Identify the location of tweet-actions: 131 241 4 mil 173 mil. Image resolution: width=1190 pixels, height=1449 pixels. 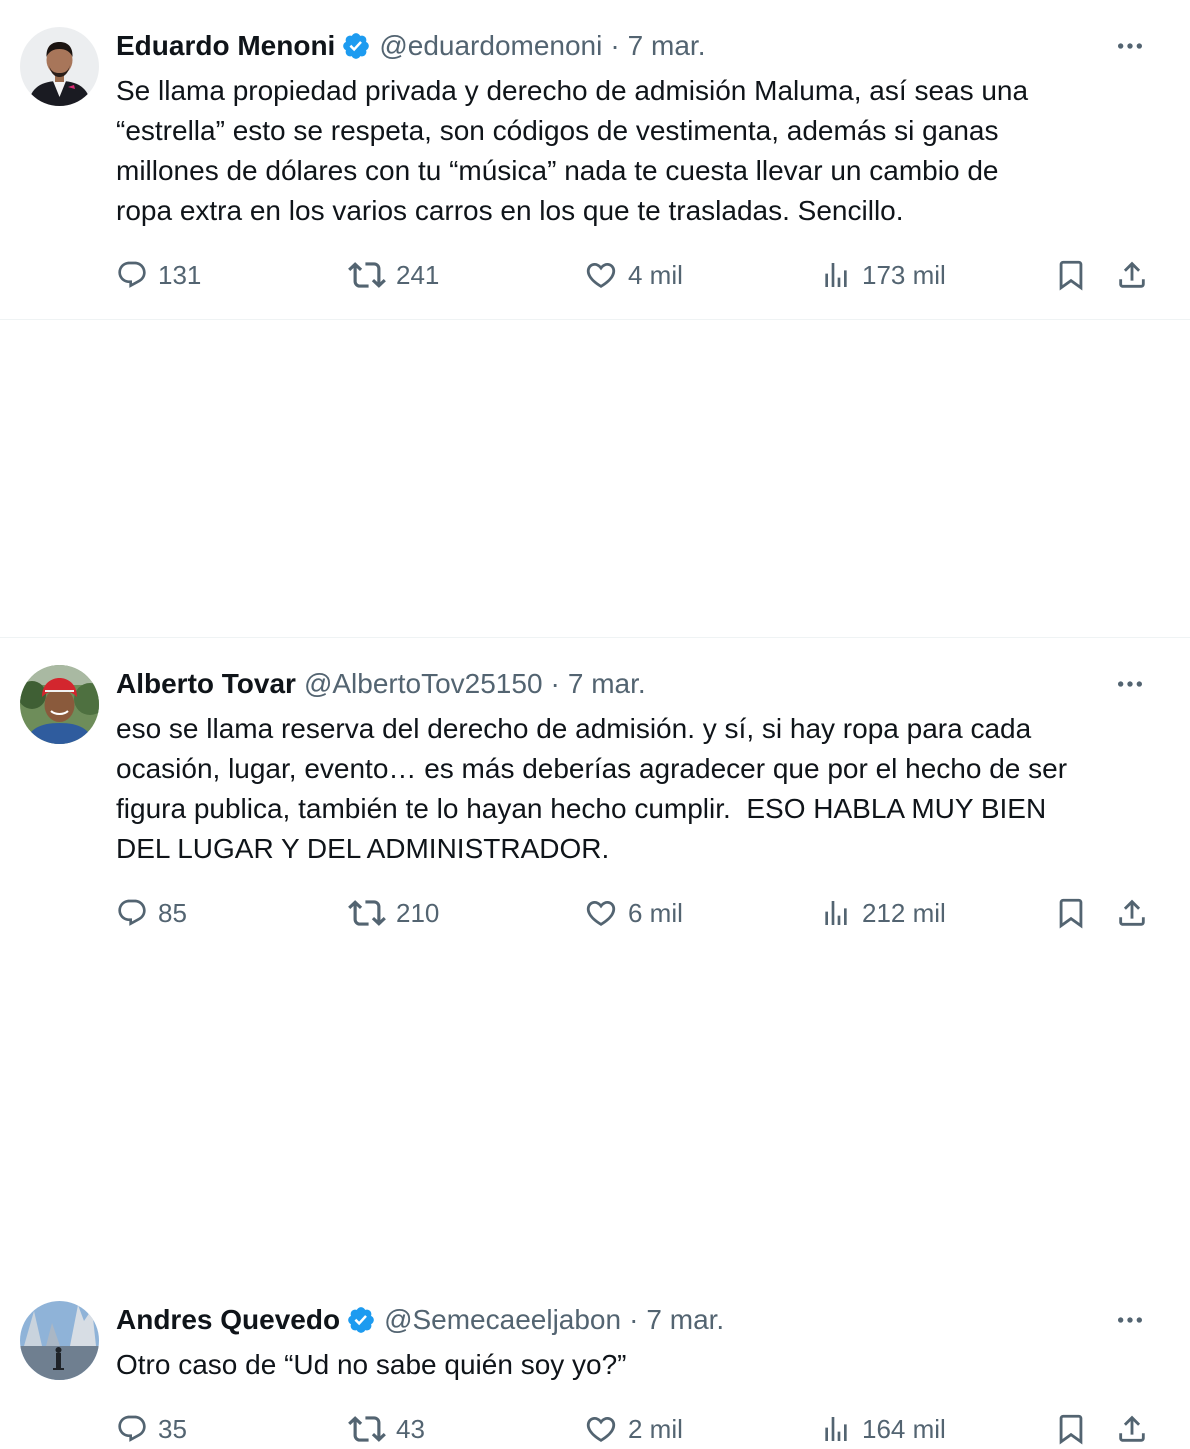
(636, 275).